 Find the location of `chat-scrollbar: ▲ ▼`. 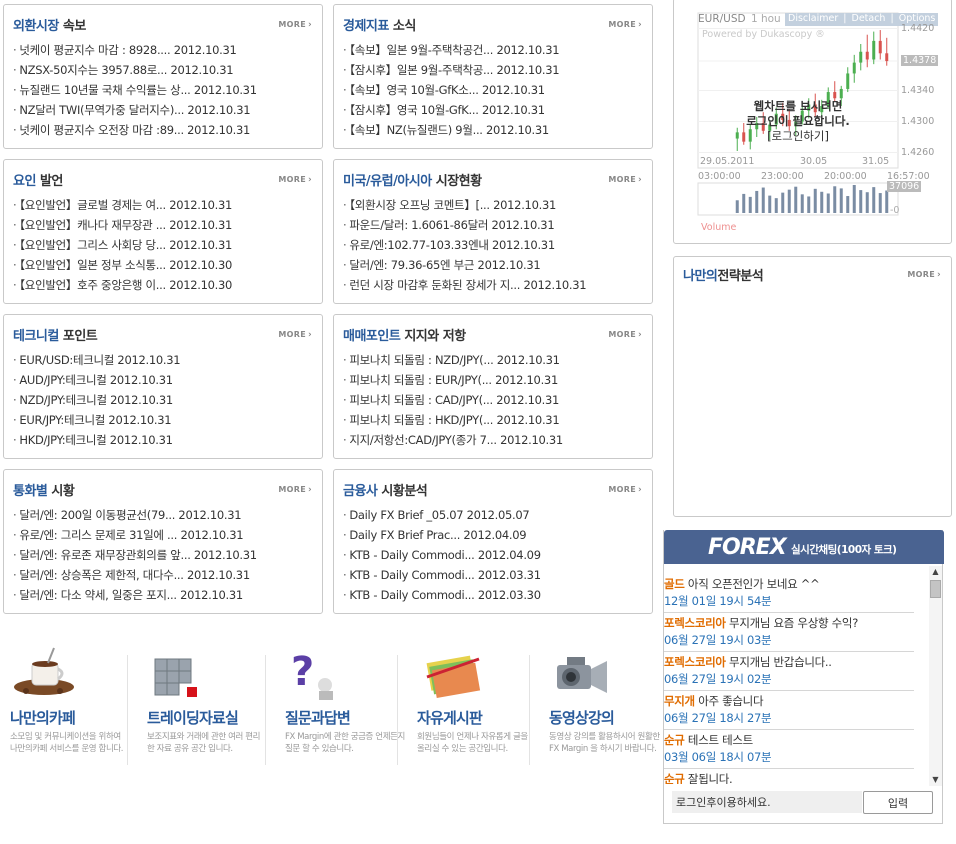

chat-scrollbar: ▲ ▼ is located at coordinates (935, 676).